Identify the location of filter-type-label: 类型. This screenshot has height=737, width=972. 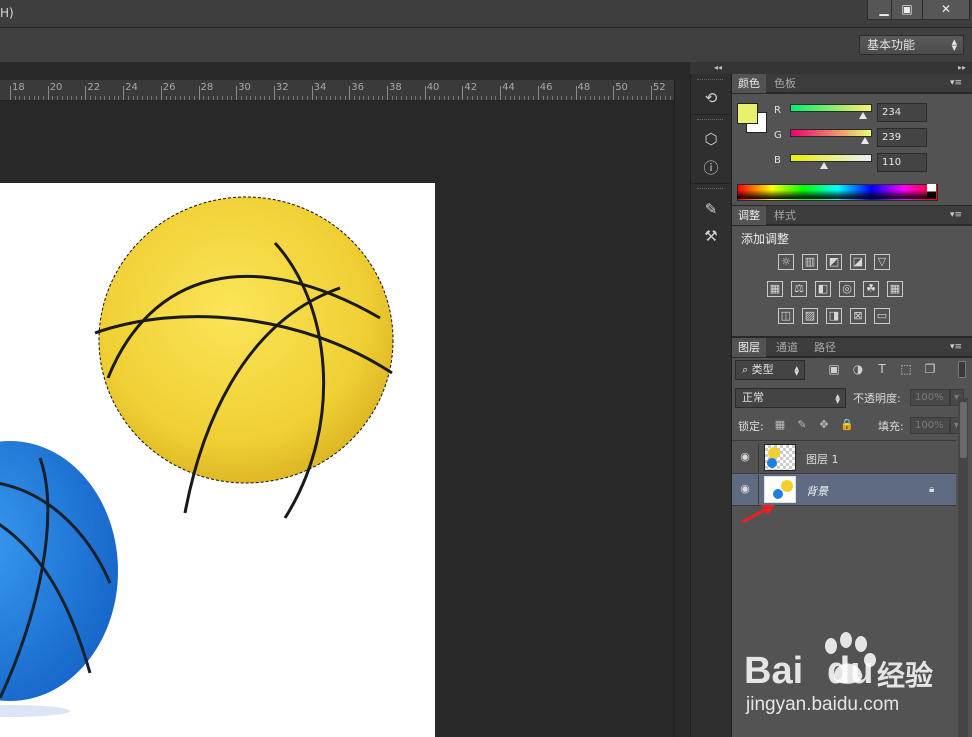
(762, 369).